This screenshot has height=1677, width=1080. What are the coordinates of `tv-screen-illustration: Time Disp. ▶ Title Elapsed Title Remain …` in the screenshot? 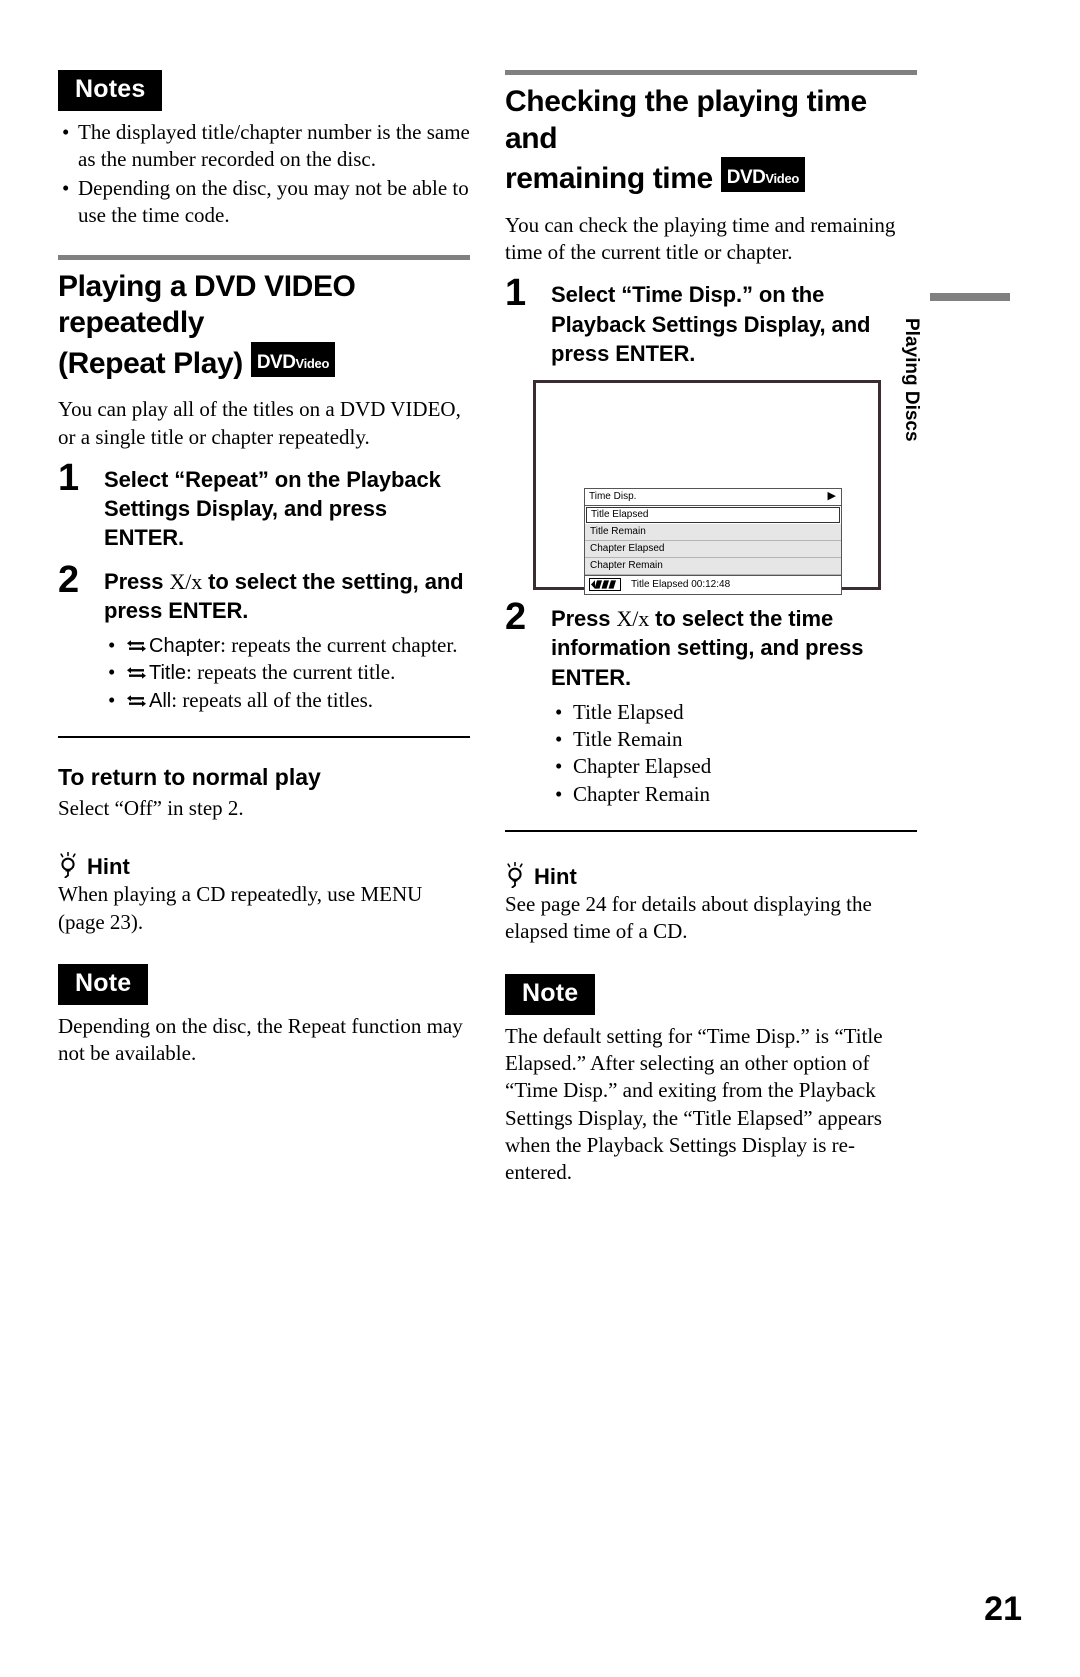 It's located at (707, 488).